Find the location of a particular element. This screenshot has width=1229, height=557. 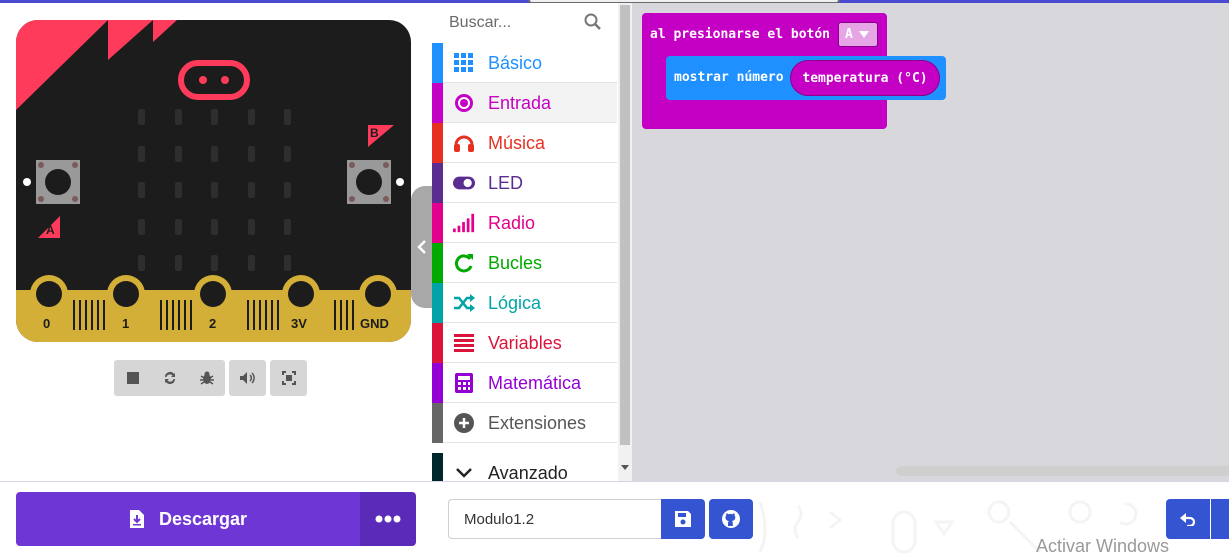

stop-button is located at coordinates (132, 378).